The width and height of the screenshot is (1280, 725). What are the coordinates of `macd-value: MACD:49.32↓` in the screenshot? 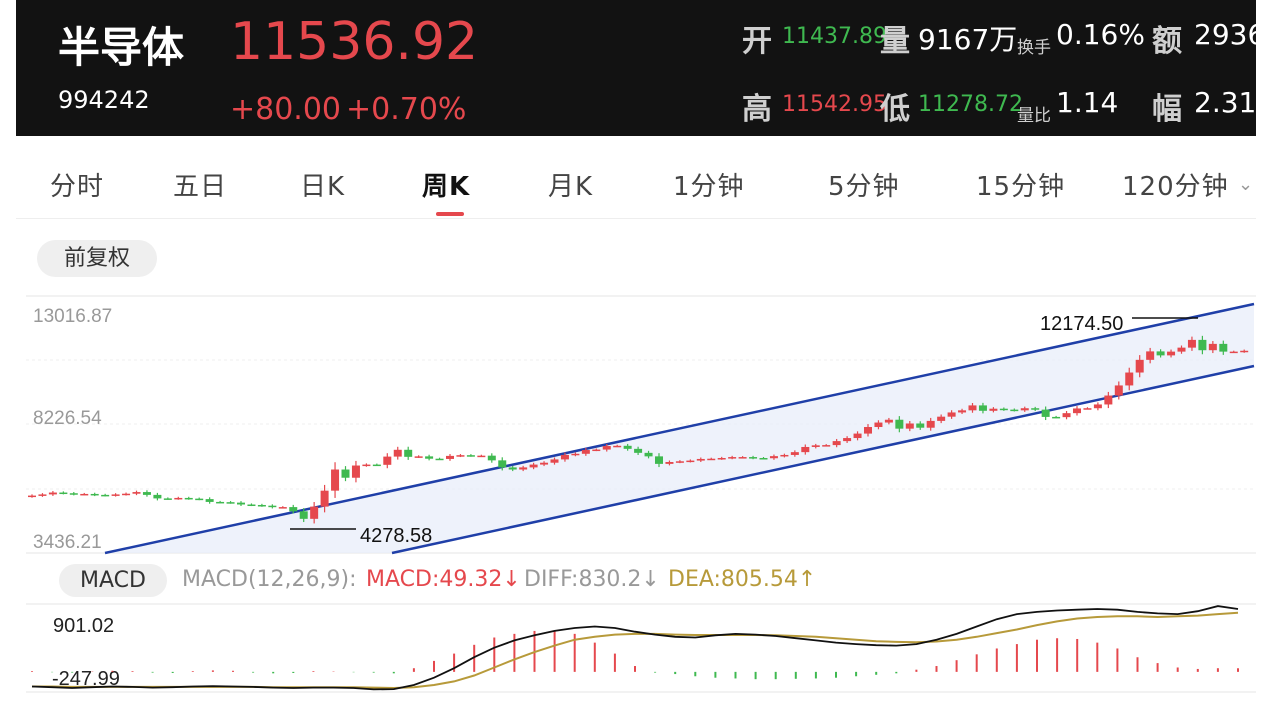 It's located at (443, 579).